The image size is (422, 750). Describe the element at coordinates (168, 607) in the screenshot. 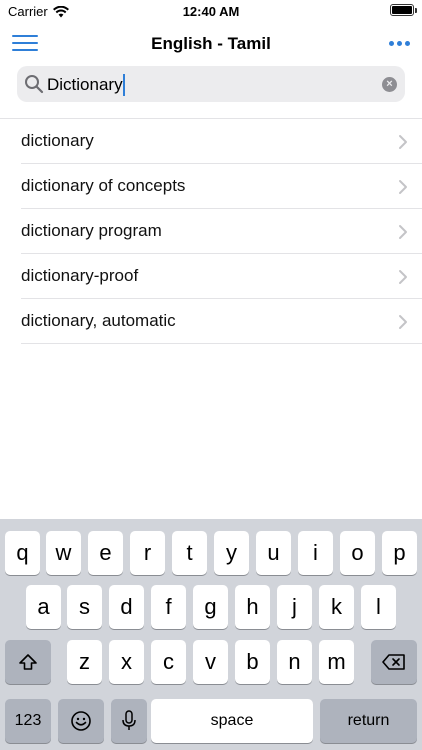

I see `key-f: f` at that location.